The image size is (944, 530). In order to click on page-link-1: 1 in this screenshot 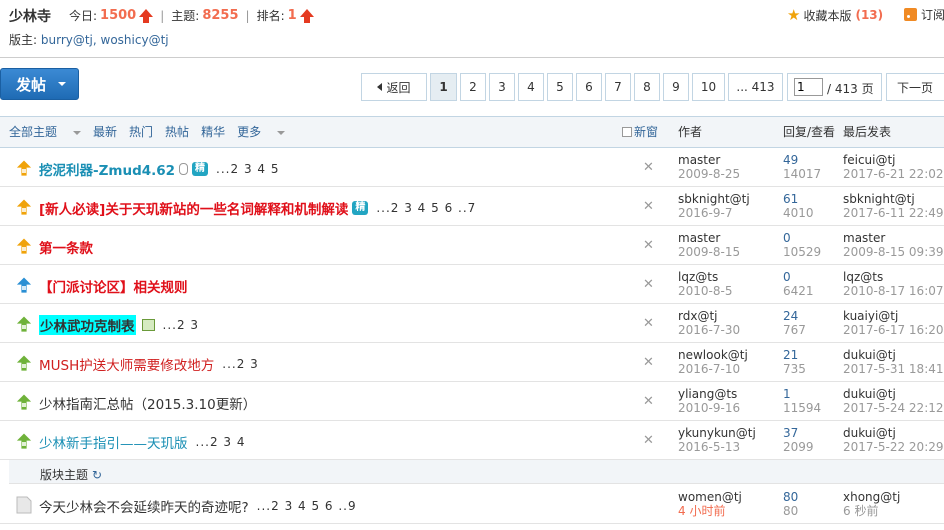, I will do `click(443, 87)`.